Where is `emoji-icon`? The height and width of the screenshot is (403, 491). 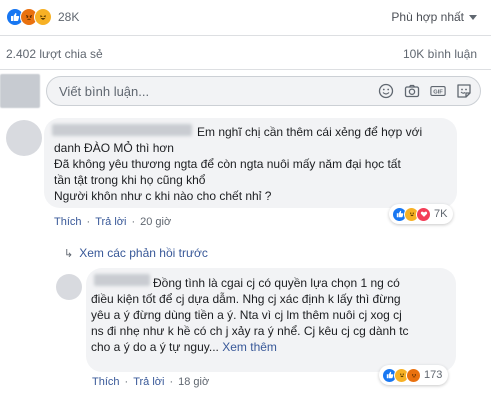
emoji-icon is located at coordinates (386, 91).